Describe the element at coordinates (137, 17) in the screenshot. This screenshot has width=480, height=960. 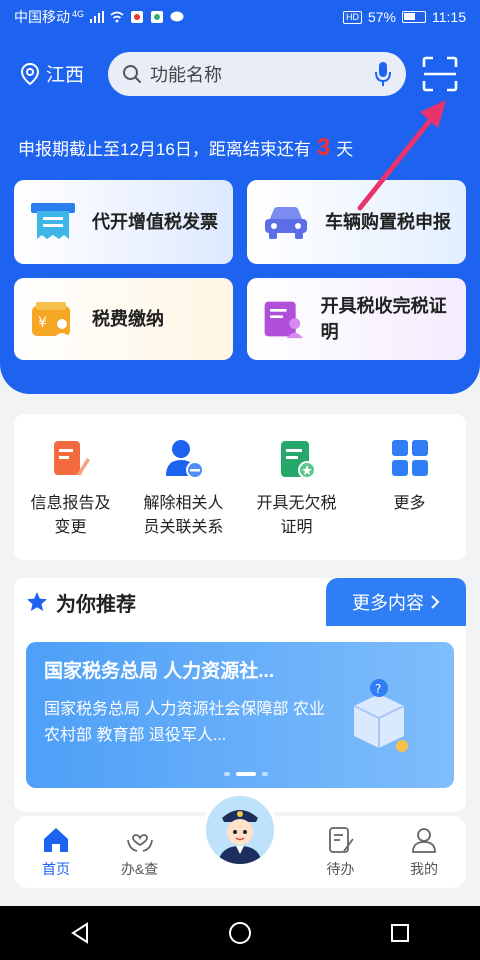
I see `notification-icon` at that location.